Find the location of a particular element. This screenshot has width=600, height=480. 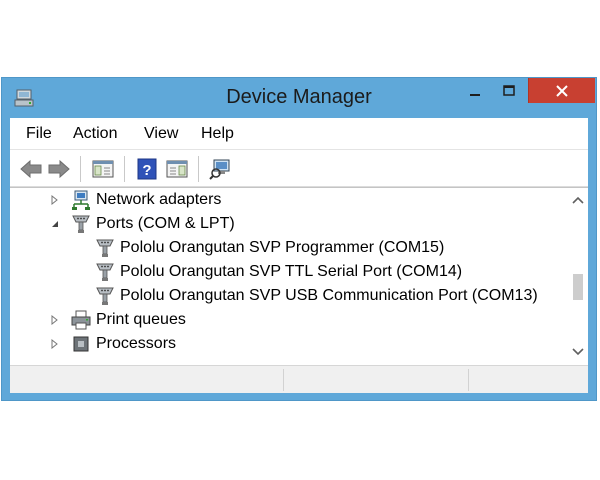

menu-view: View is located at coordinates (161, 134).